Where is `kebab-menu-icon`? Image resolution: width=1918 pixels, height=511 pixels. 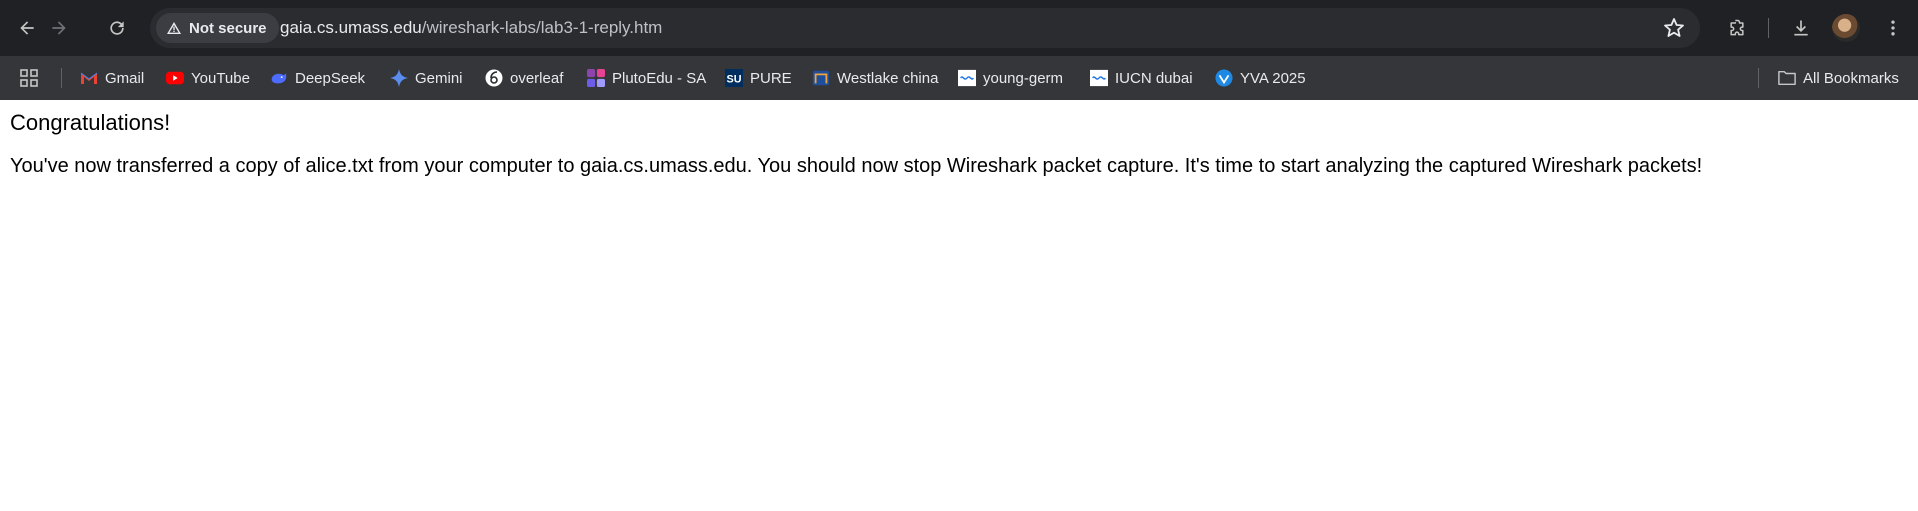
kebab-menu-icon is located at coordinates (1893, 28).